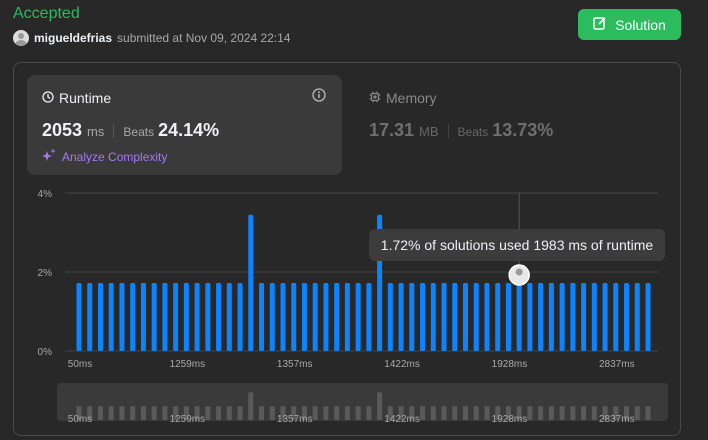  I want to click on range-scrubber-bars: 50ms 1259ms 1357ms 1422ms 1928ms 2837ms, so click(359, 408).